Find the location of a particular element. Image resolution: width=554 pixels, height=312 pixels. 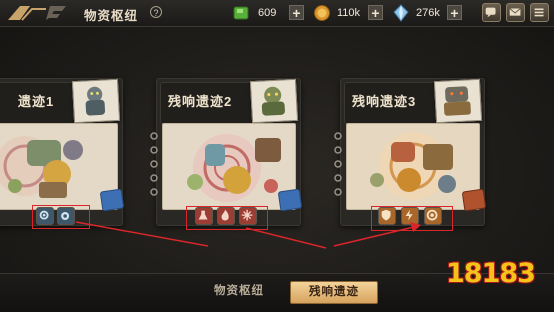

tab-supply-hub: 物资枢纽 is located at coordinates (239, 291).